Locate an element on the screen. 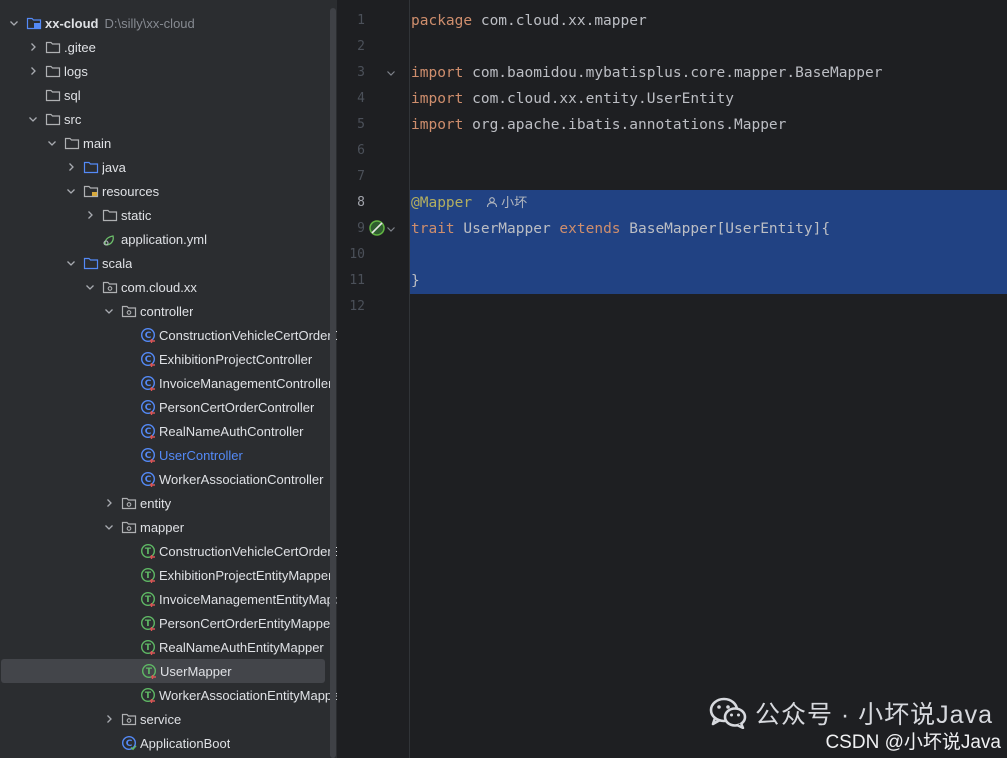 The image size is (1007, 758). tree-folder-item: controller is located at coordinates (168, 311).